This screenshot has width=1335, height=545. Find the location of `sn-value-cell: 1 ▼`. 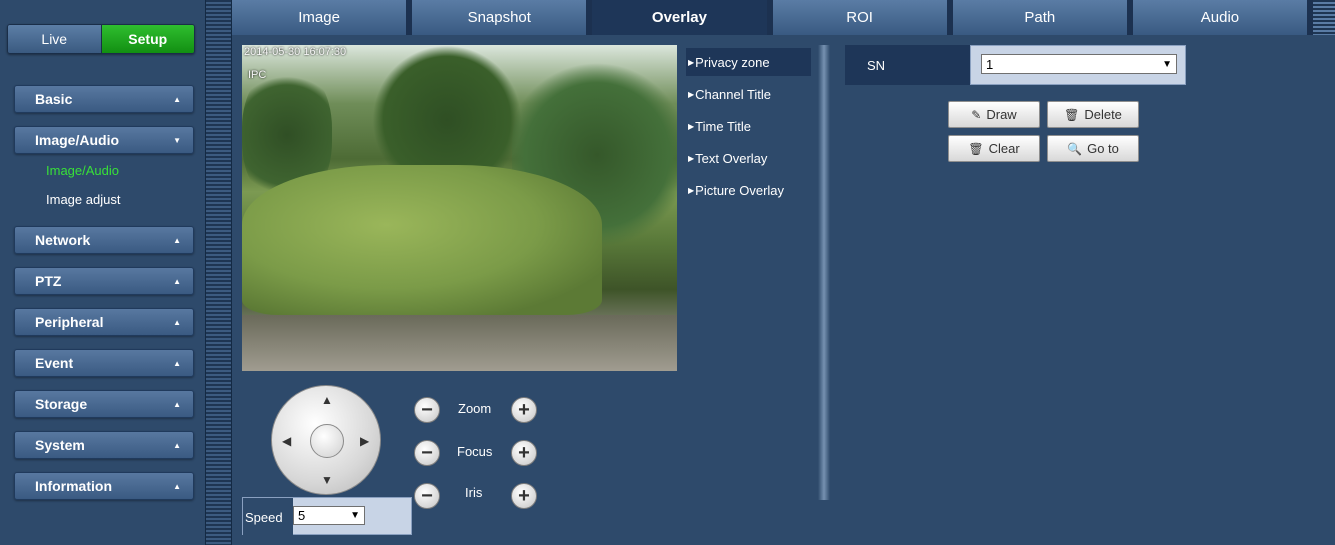

sn-value-cell: 1 ▼ is located at coordinates (1078, 65).